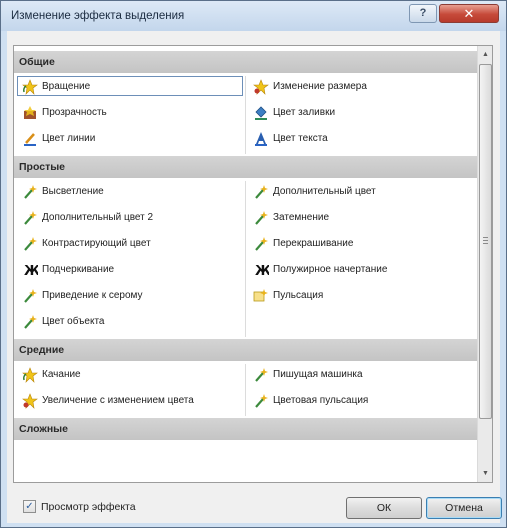 The image size is (507, 528). Describe the element at coordinates (253, 16) in the screenshot. I see `title-bar: Изменение эффекта выделения ? ✕` at that location.